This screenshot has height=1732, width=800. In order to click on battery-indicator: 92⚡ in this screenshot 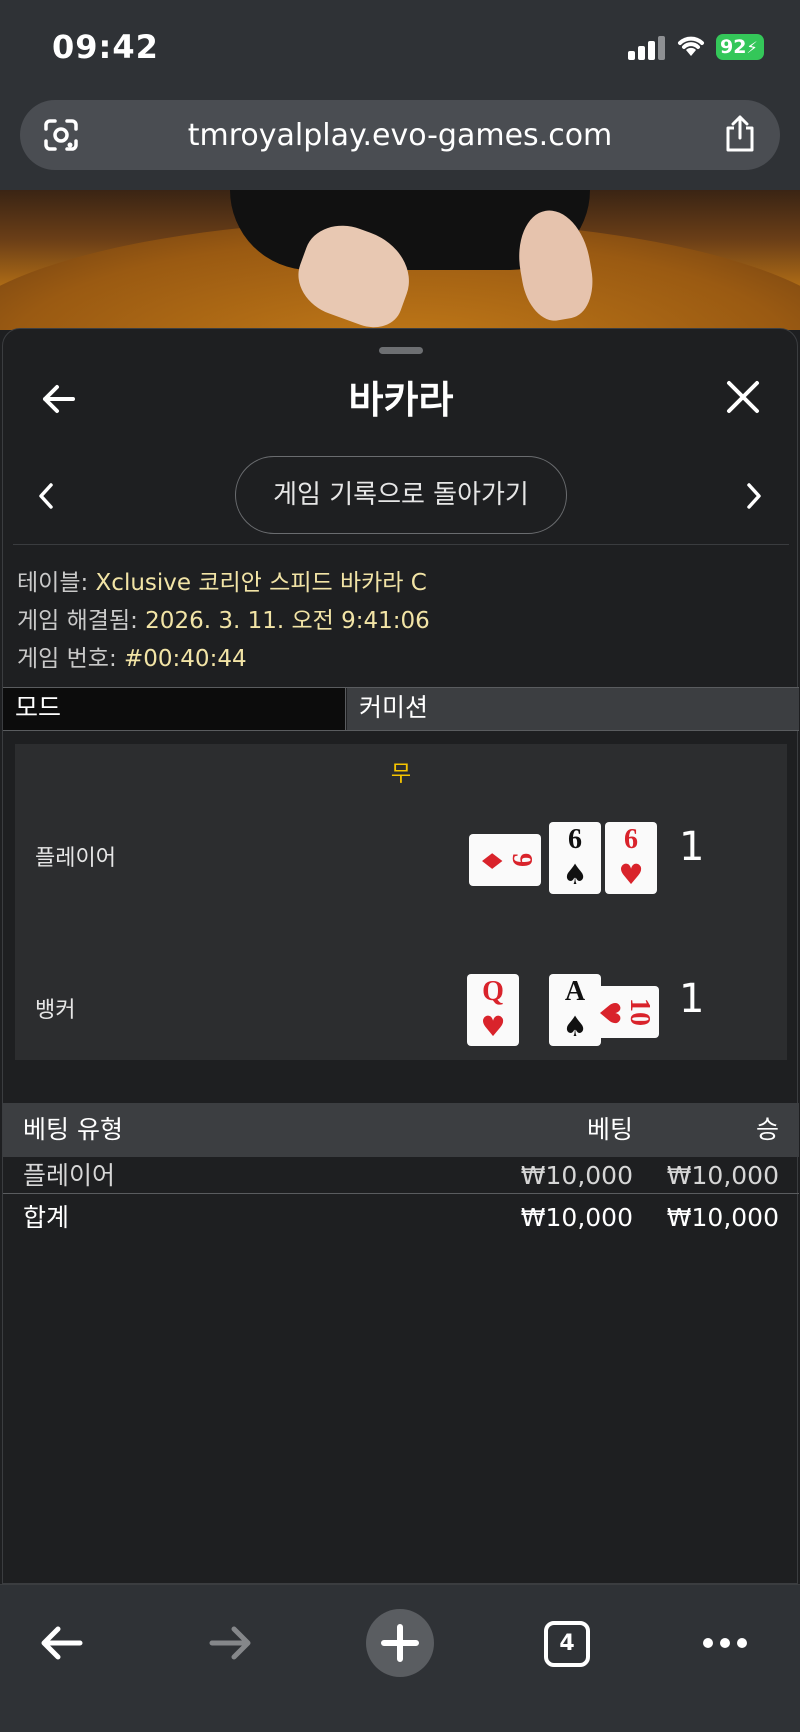, I will do `click(740, 47)`.